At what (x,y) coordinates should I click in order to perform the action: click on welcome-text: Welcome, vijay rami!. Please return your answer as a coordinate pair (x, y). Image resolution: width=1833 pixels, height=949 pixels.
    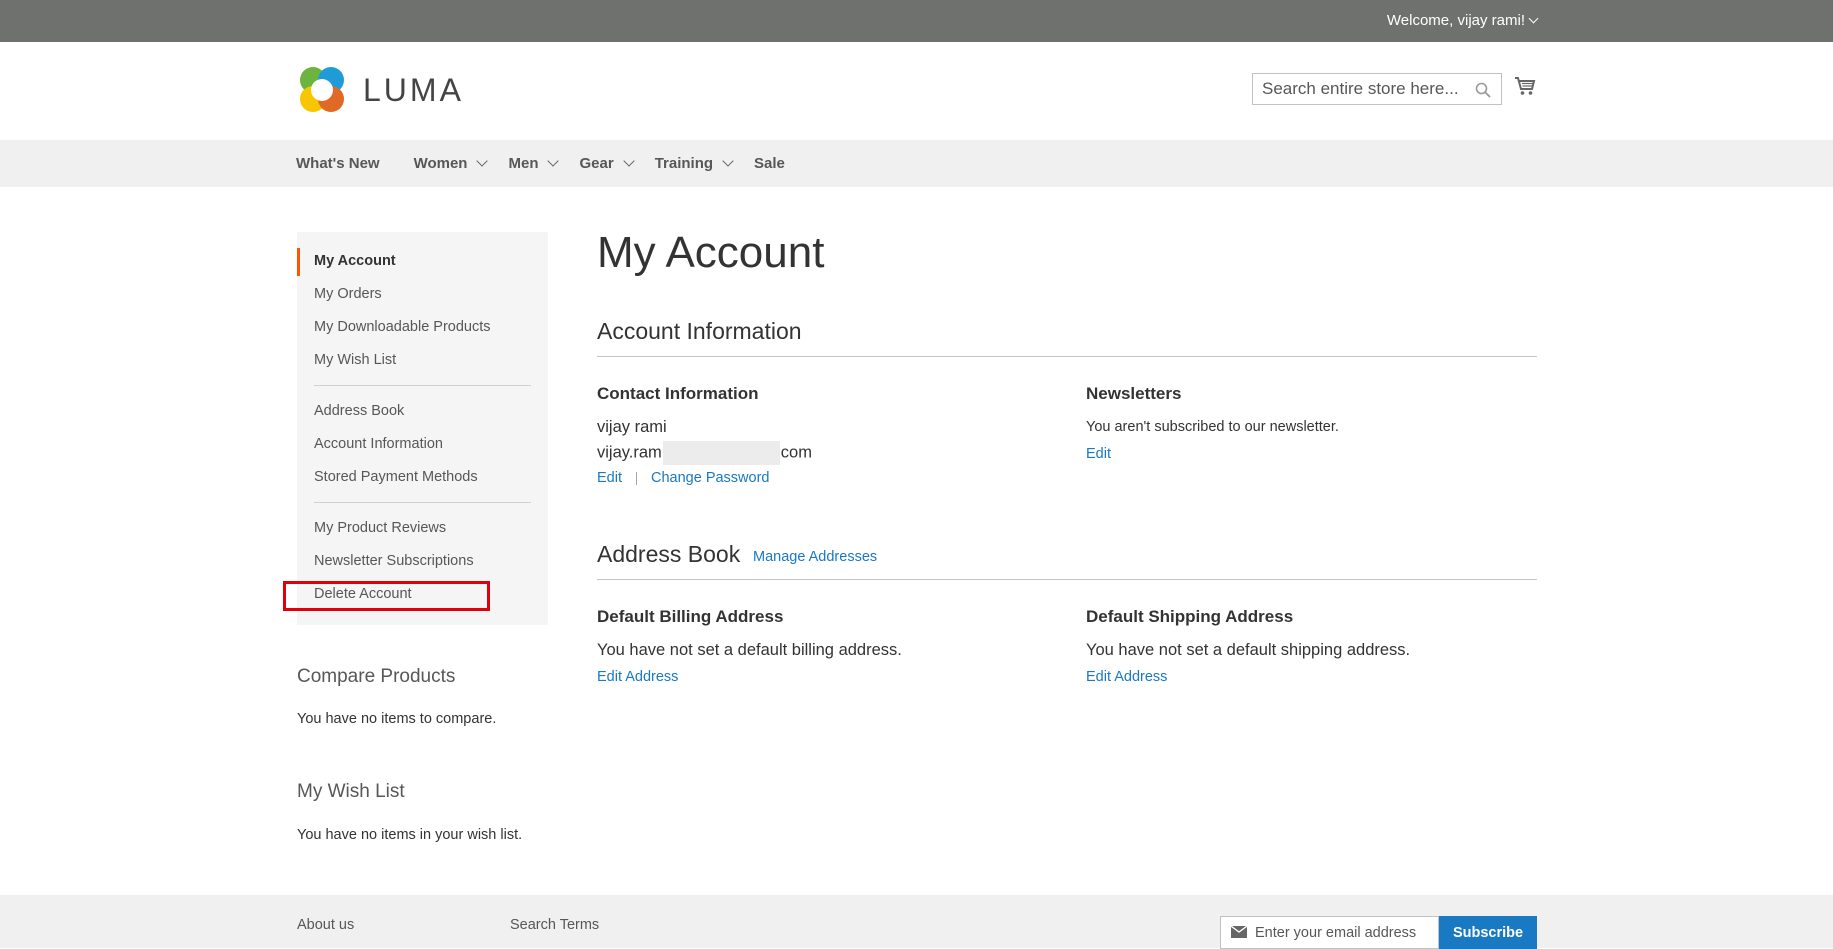
    Looking at the image, I should click on (1455, 20).